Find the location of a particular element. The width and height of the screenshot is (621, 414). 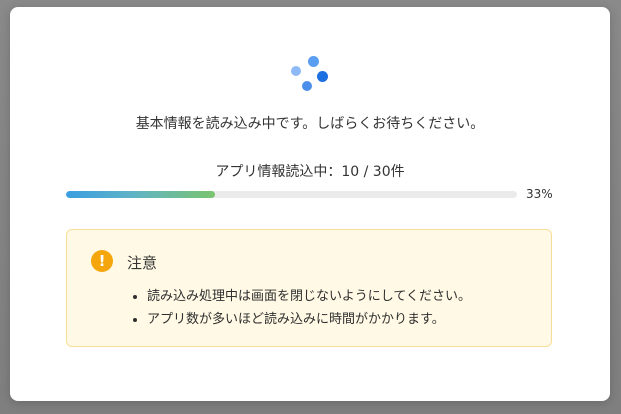

notice-item: 読み込み処理中は画面を閉じないようにしてください。 is located at coordinates (309, 296).